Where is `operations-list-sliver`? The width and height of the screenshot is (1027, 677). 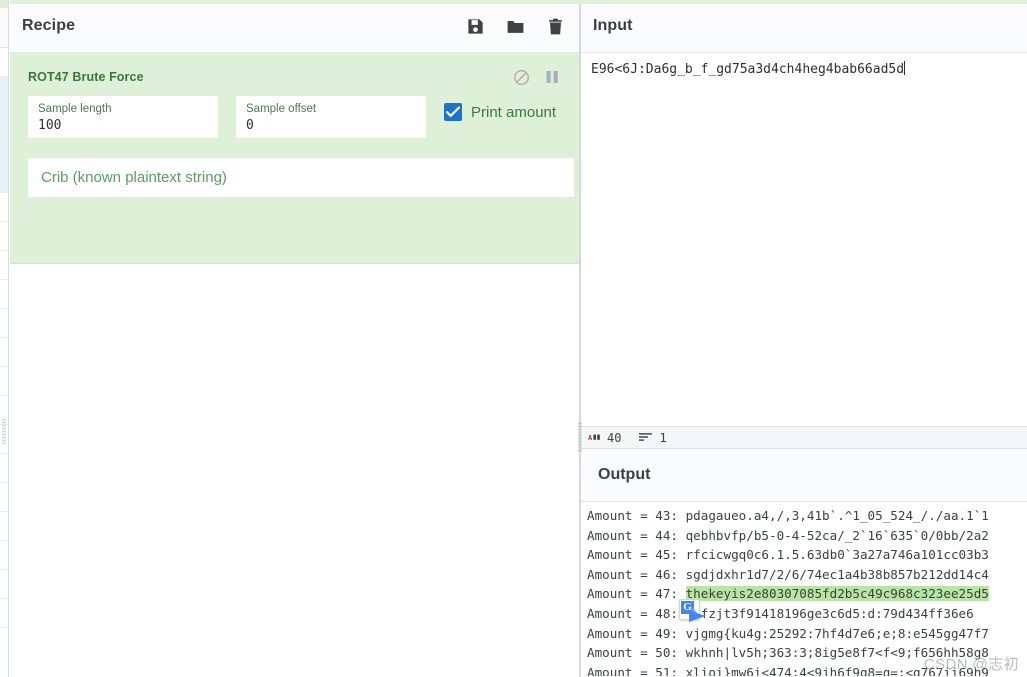
operations-list-sliver is located at coordinates (4, 338).